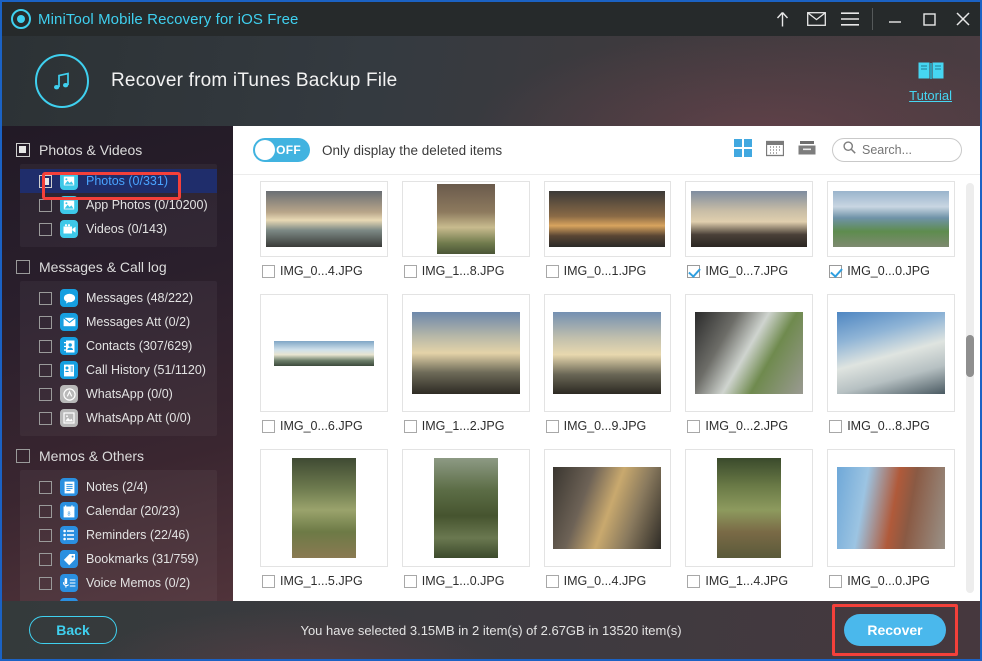  Describe the element at coordinates (747, 426) in the screenshot. I see `thumbnail-filename: IMG_0...2.JPG` at that location.